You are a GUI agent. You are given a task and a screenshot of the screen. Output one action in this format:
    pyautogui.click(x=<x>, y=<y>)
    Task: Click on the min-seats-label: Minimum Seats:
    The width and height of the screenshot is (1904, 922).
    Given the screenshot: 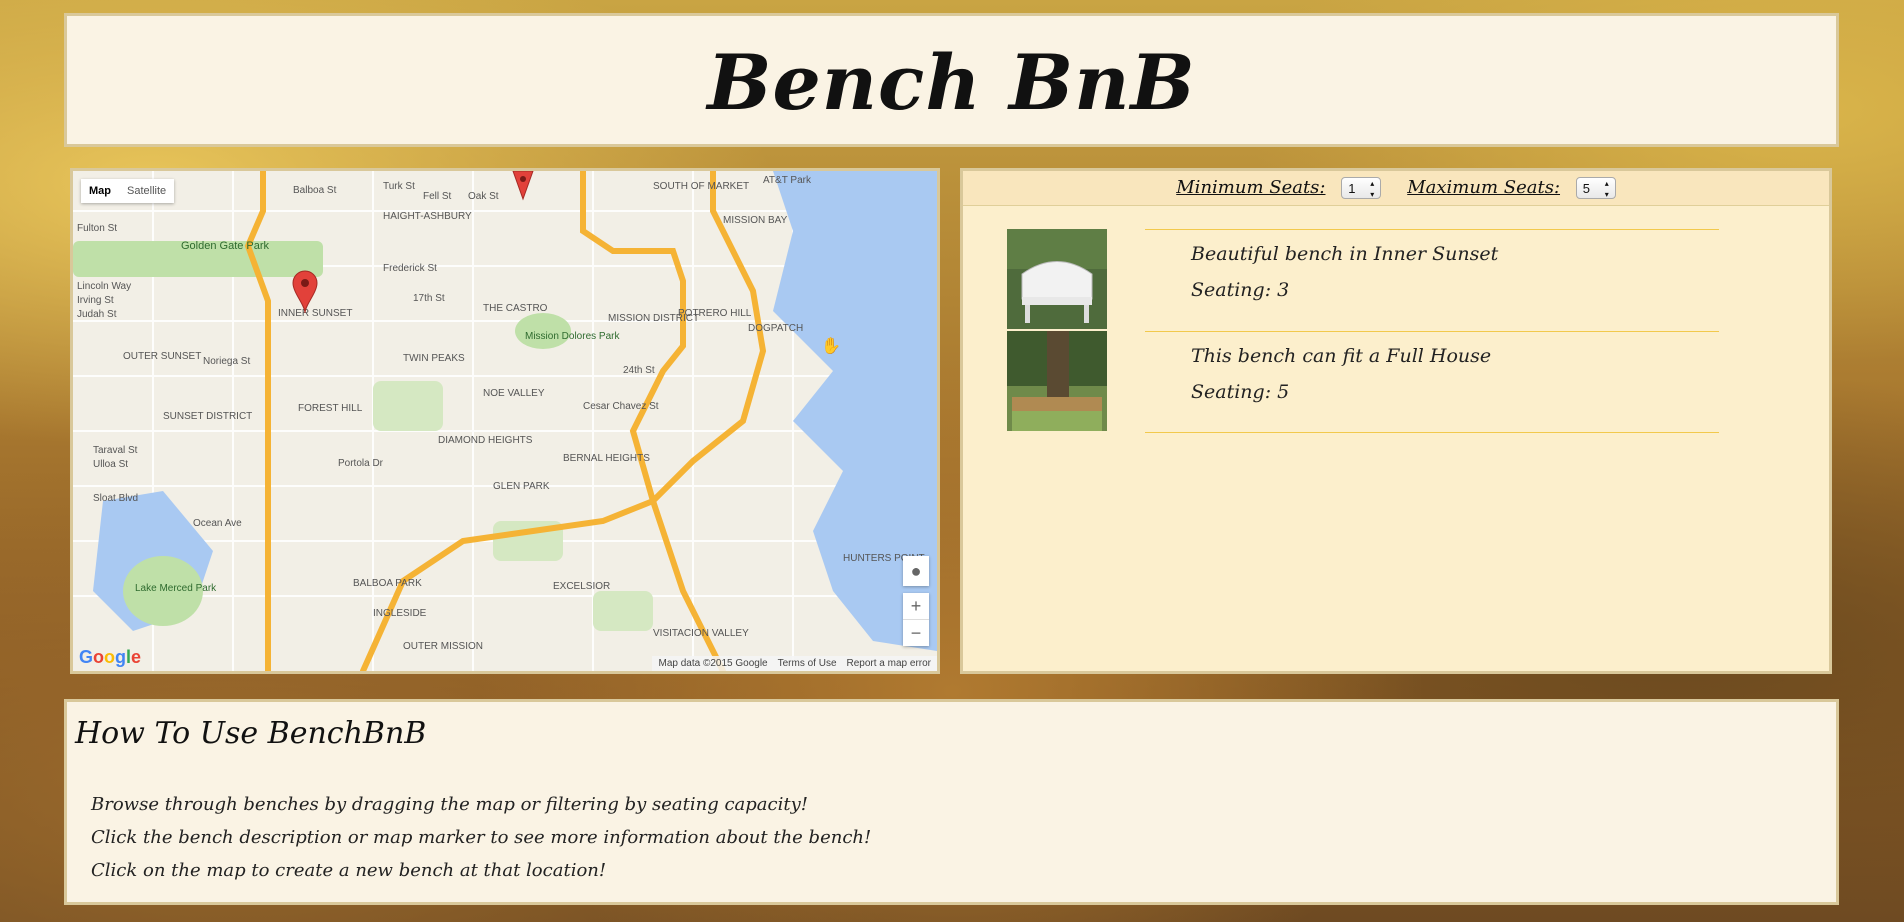 What is the action you would take?
    pyautogui.click(x=1251, y=187)
    